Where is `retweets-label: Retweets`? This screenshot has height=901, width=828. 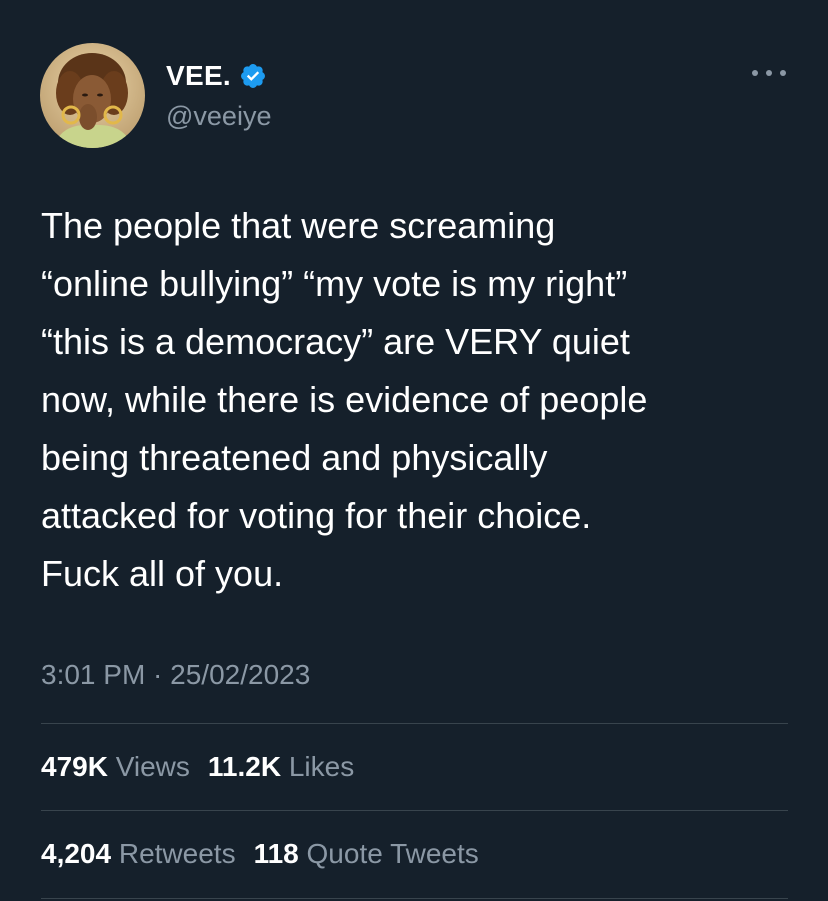
retweets-label: Retweets is located at coordinates (177, 853).